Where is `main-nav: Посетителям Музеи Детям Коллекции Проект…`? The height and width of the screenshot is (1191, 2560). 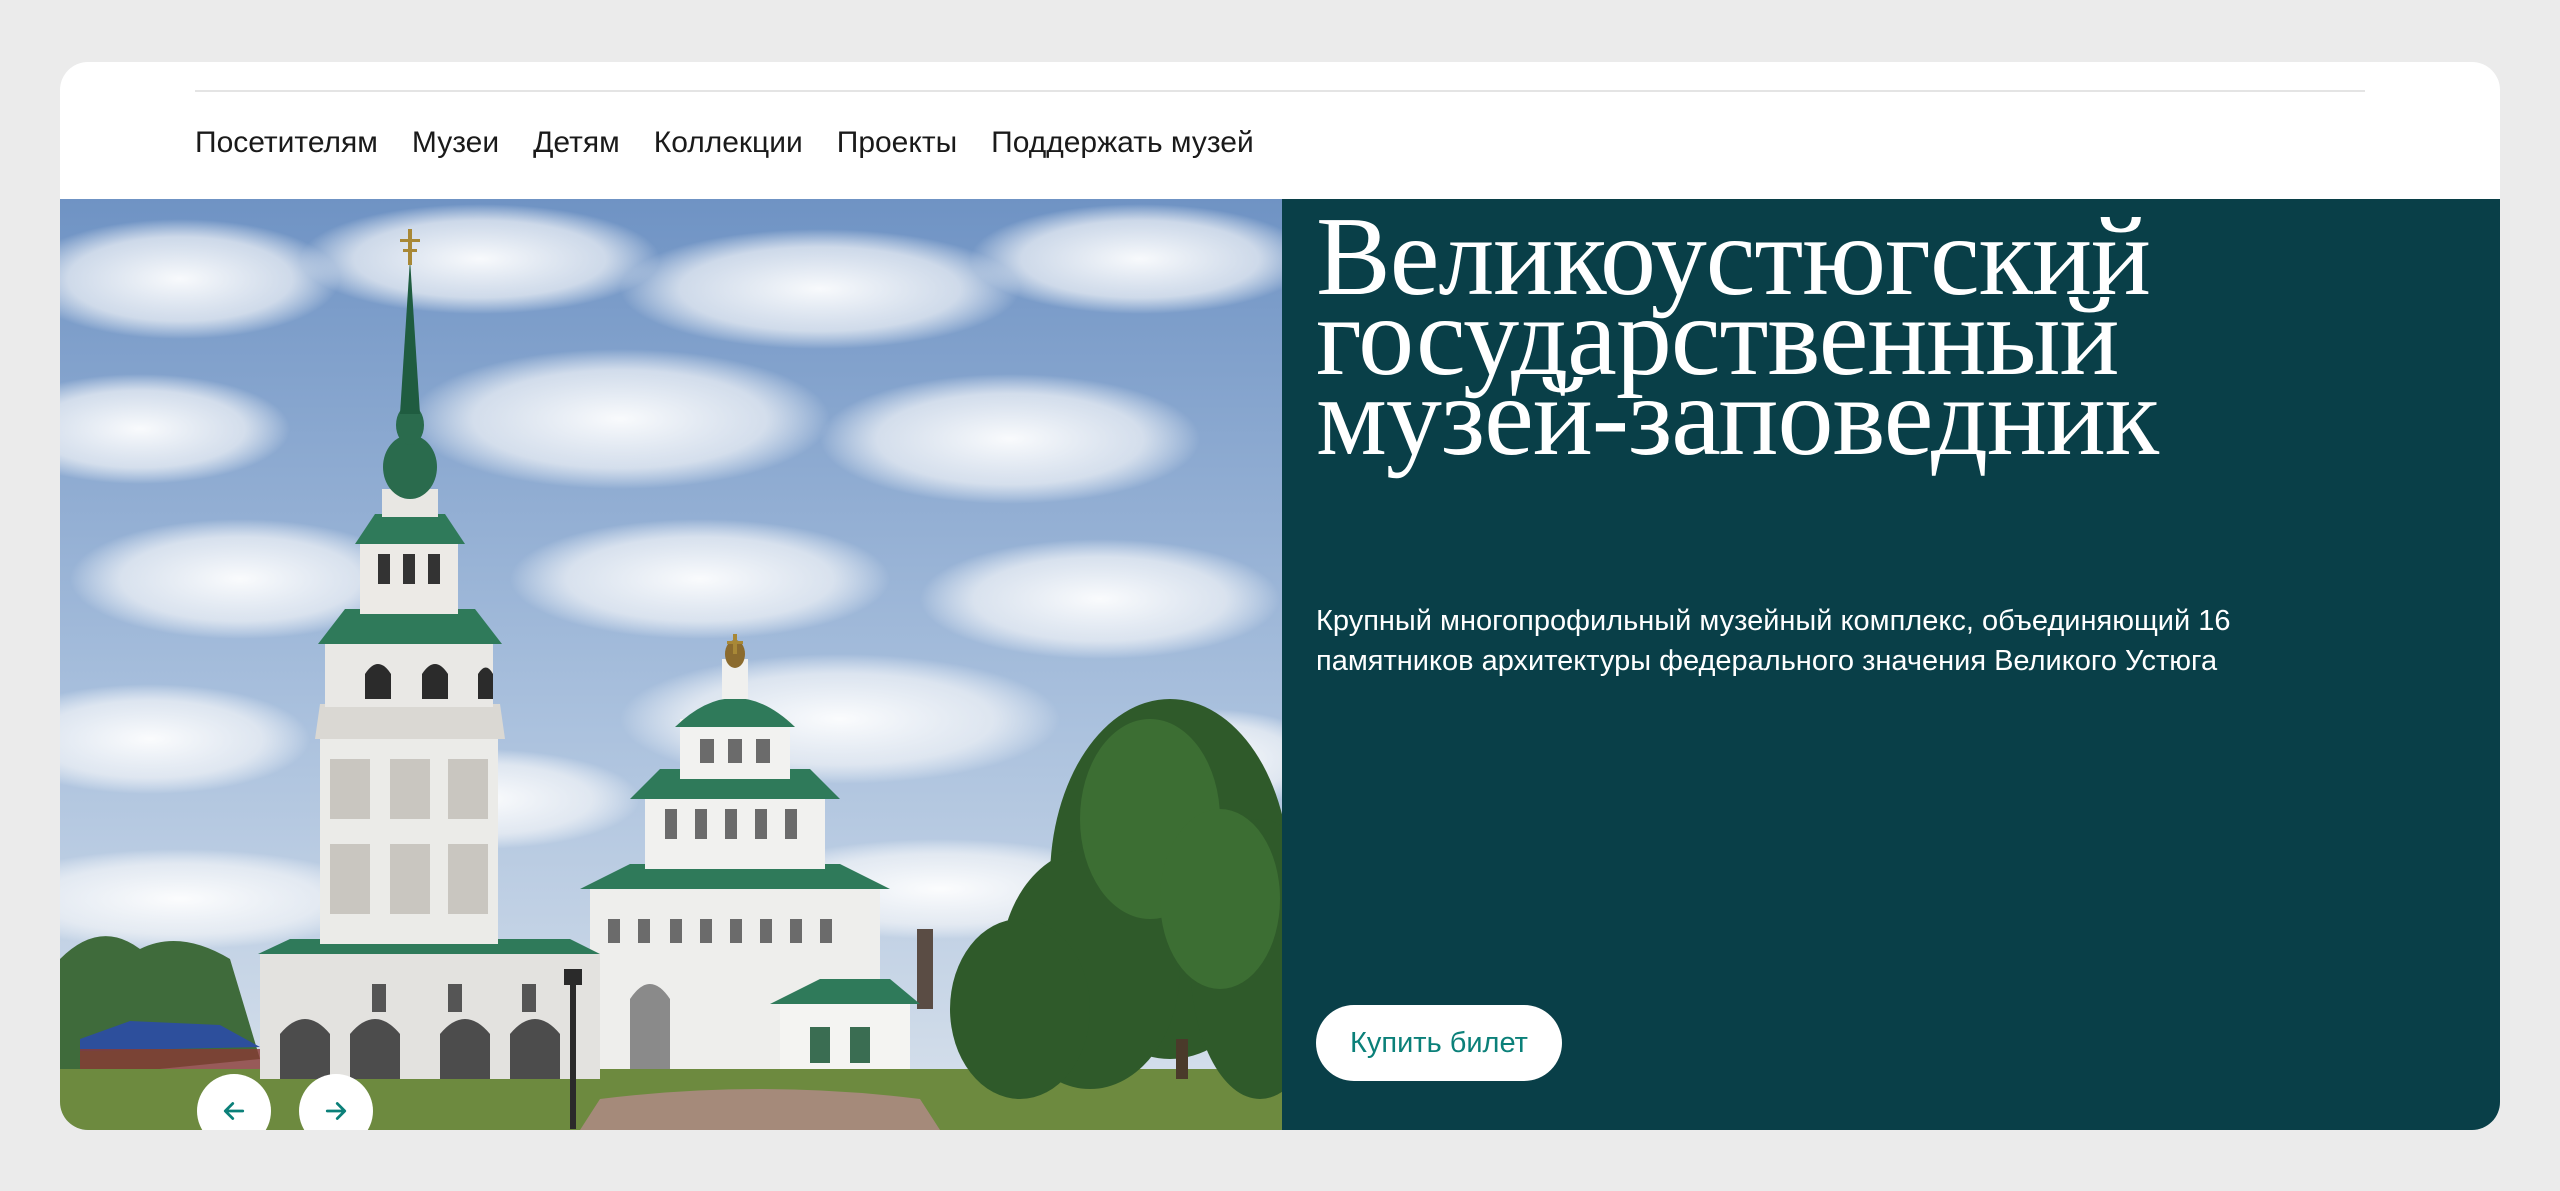 main-nav: Посетителям Музеи Детям Коллекции Проект… is located at coordinates (724, 143).